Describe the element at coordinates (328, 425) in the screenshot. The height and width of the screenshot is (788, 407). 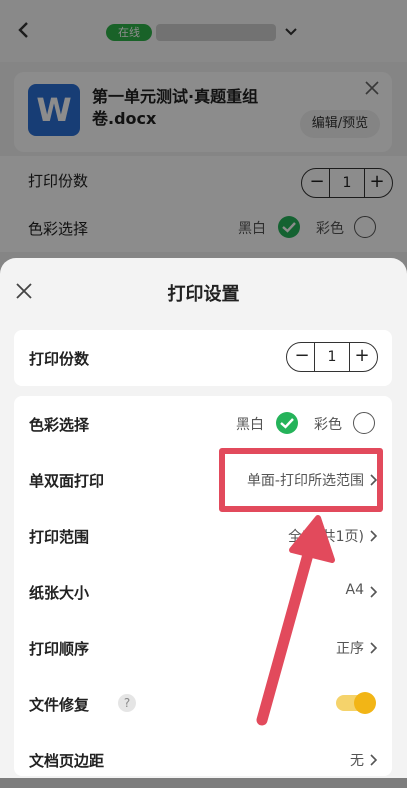
I see `color-option-label: 彩色` at that location.